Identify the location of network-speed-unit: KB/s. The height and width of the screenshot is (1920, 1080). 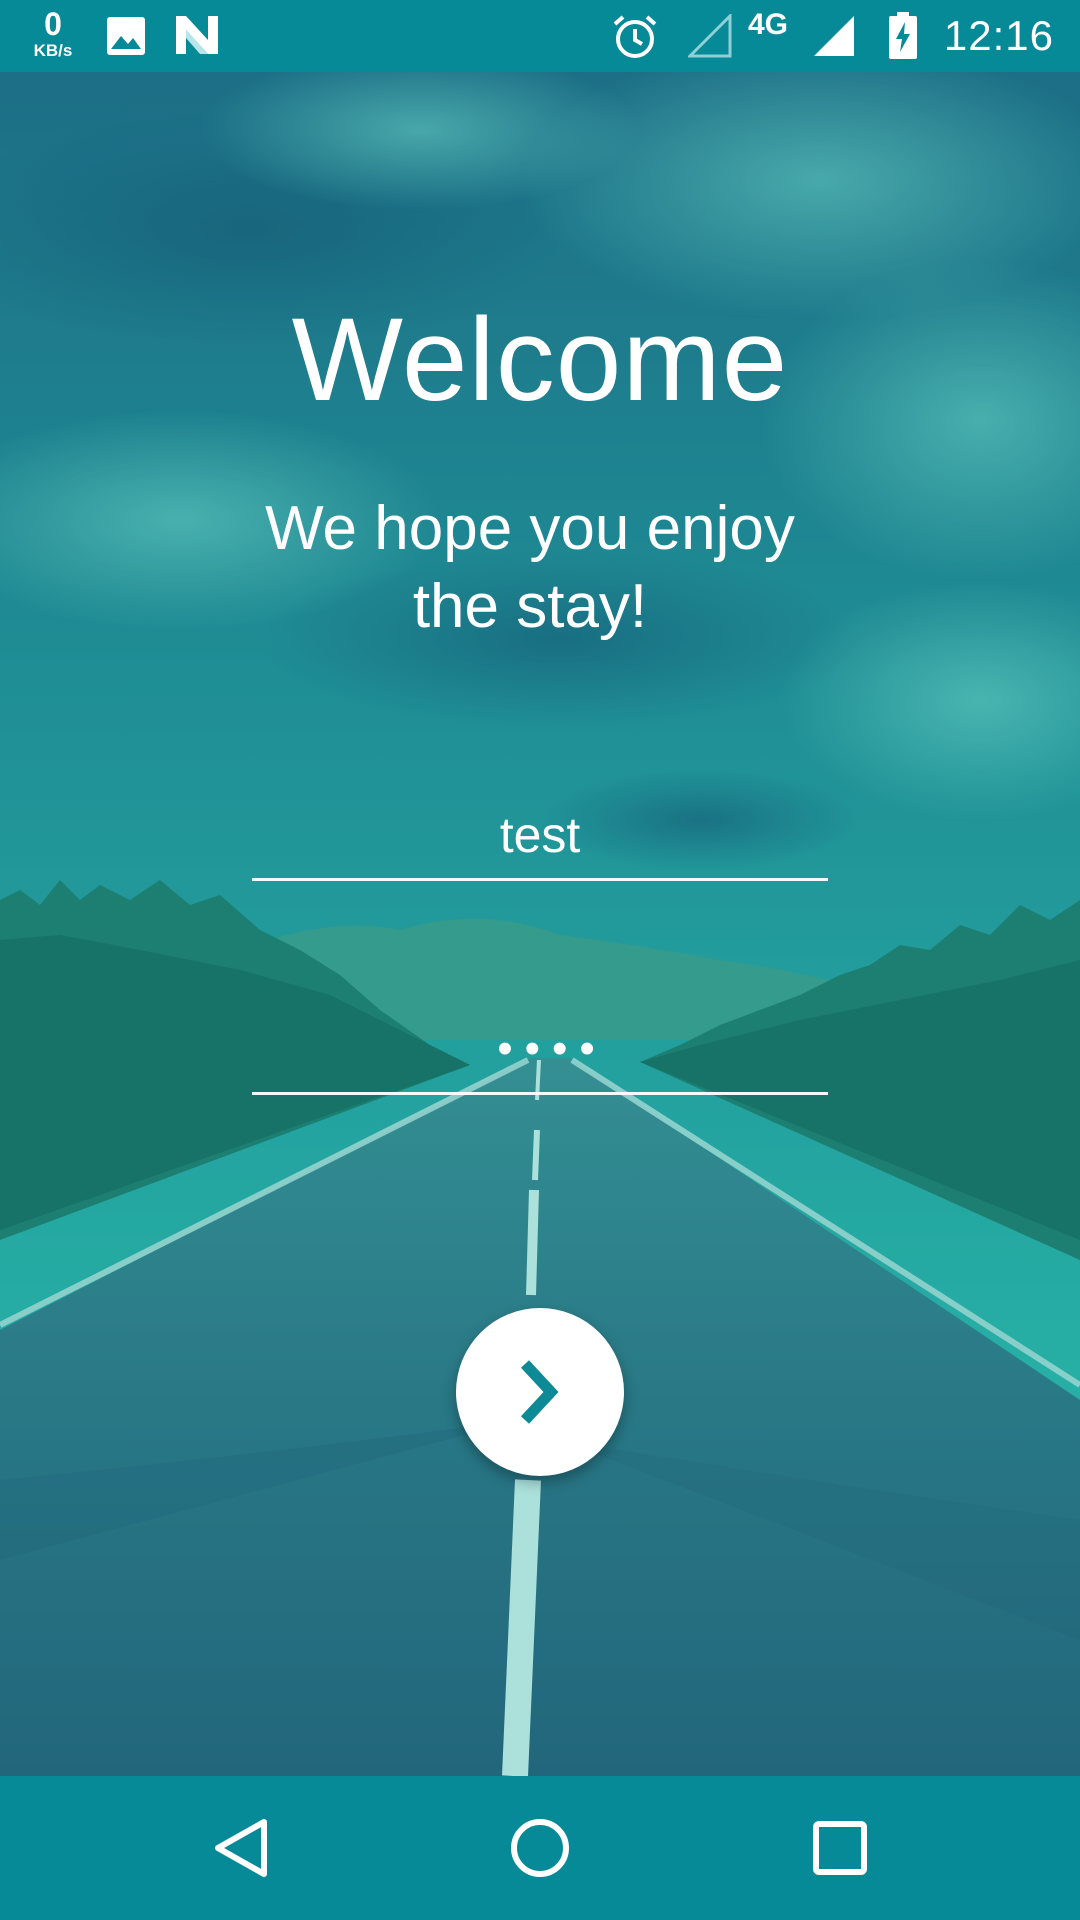
(53, 50).